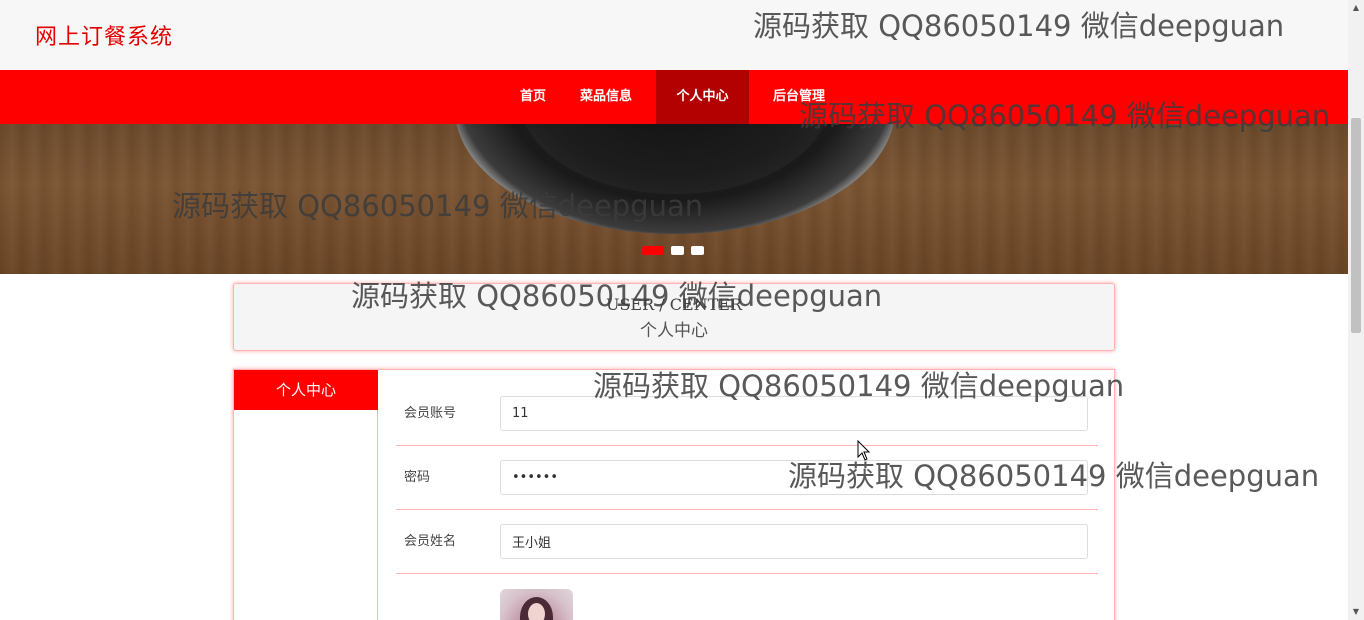 This screenshot has height=620, width=1364. I want to click on avatar-face, so click(536, 611).